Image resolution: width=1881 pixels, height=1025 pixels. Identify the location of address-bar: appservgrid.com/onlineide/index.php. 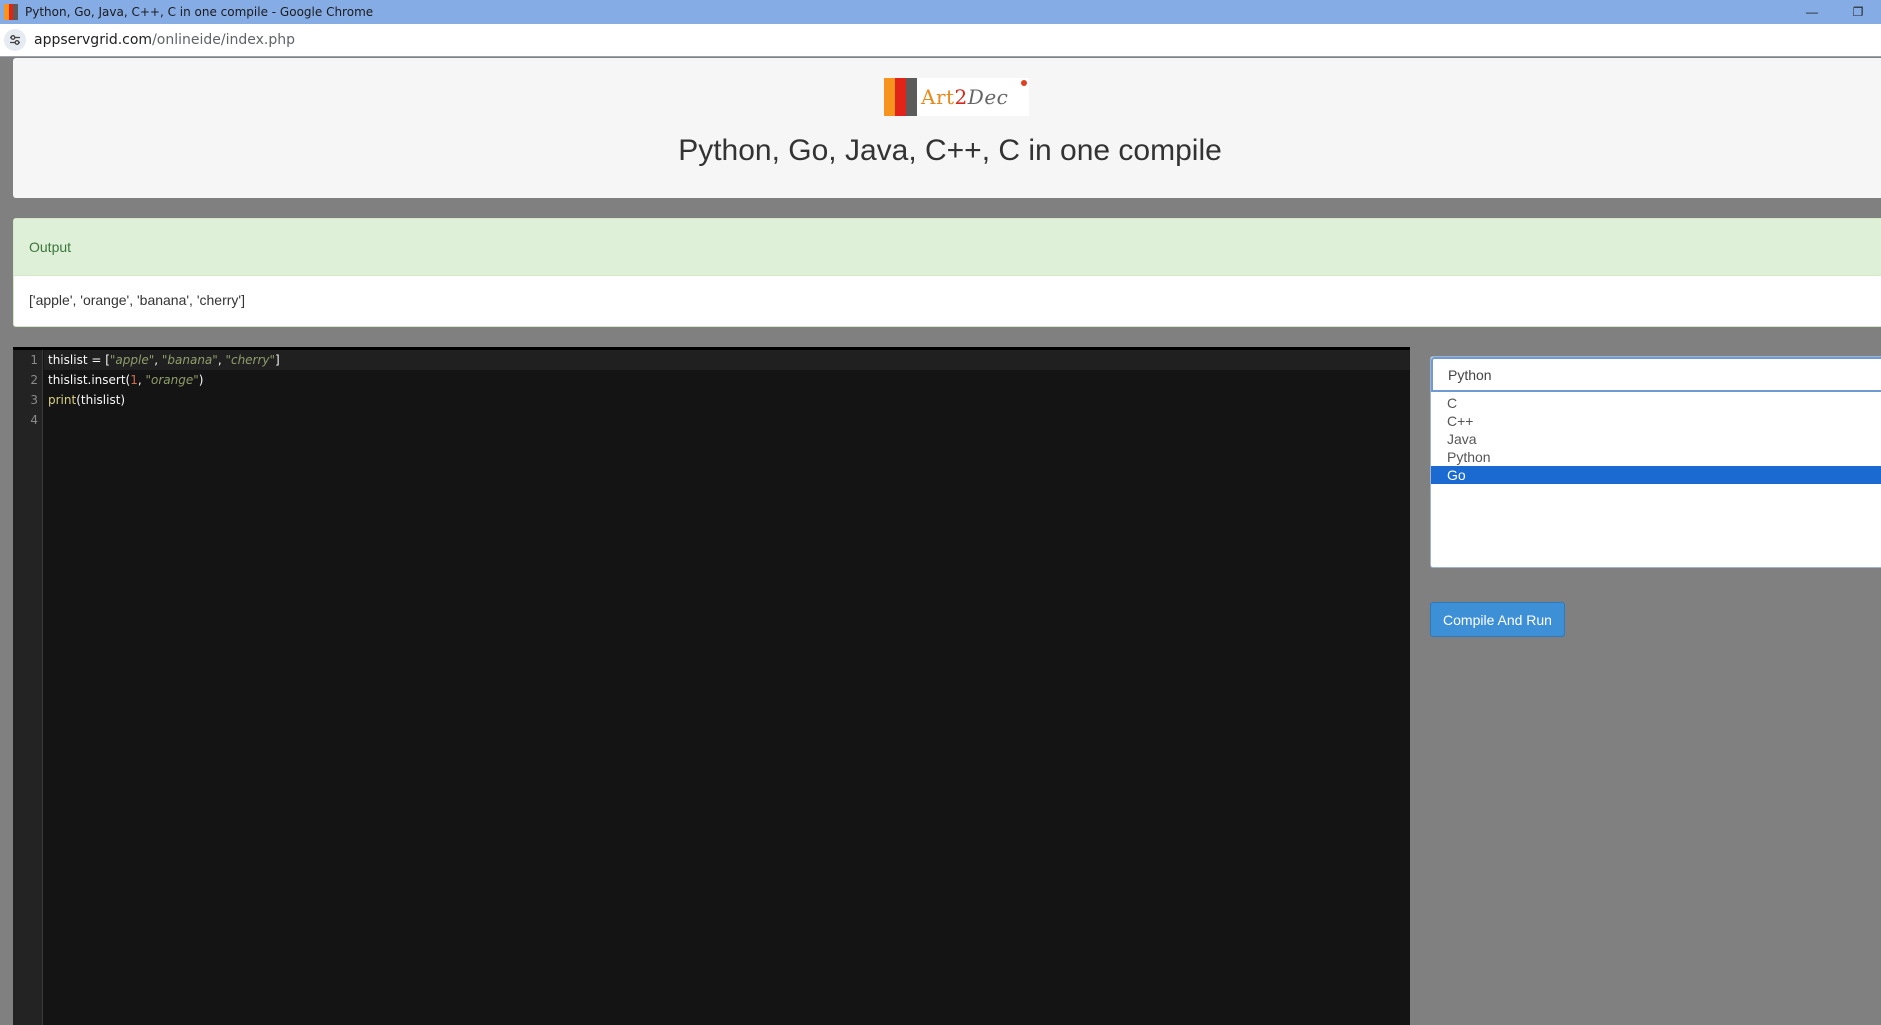
(940, 40).